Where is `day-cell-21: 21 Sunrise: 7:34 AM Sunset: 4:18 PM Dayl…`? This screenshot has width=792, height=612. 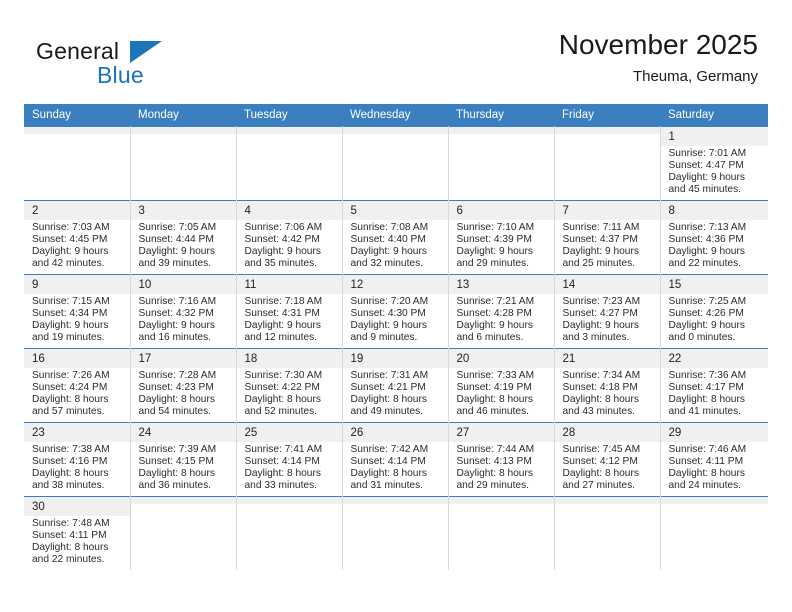
day-cell-21: 21 Sunrise: 7:34 AM Sunset: 4:18 PM Dayl… is located at coordinates (607, 385).